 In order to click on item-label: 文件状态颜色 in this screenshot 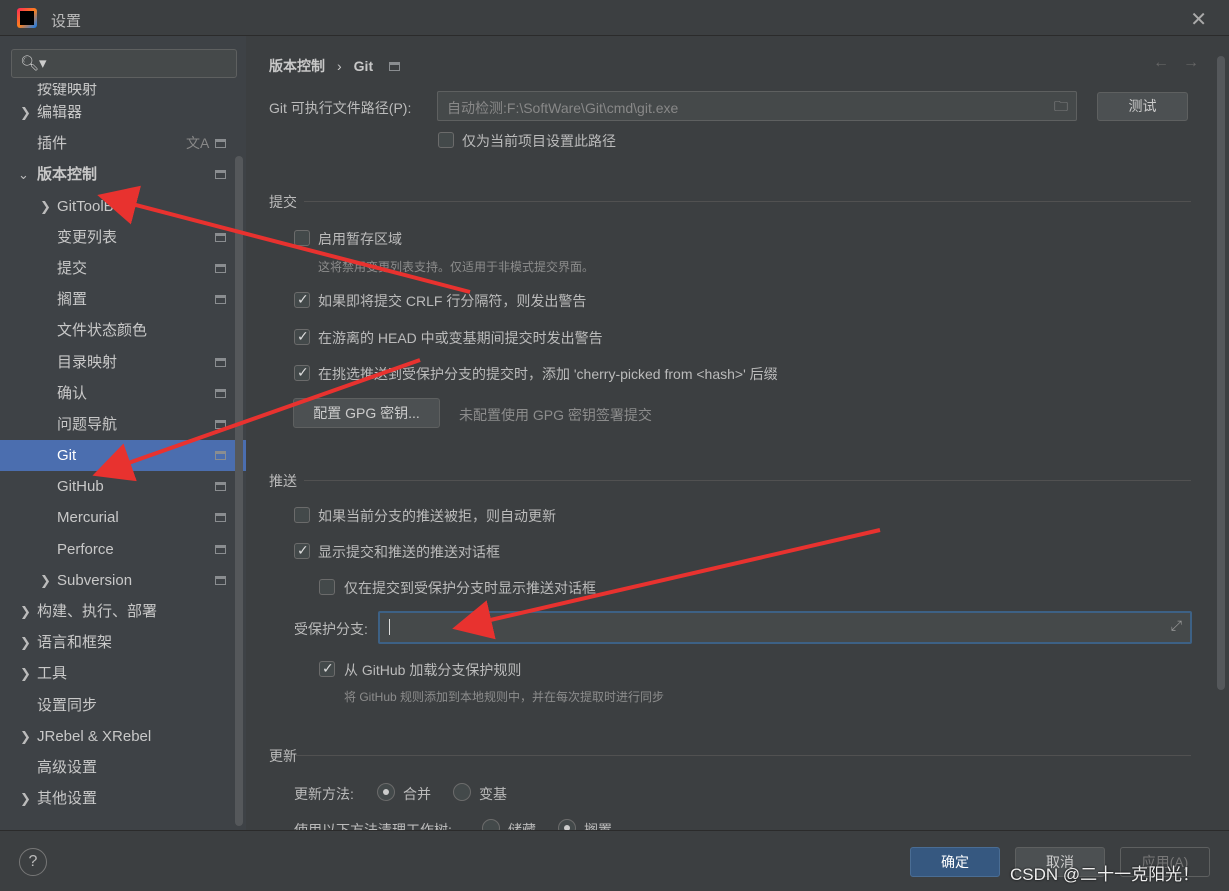, I will do `click(102, 331)`.